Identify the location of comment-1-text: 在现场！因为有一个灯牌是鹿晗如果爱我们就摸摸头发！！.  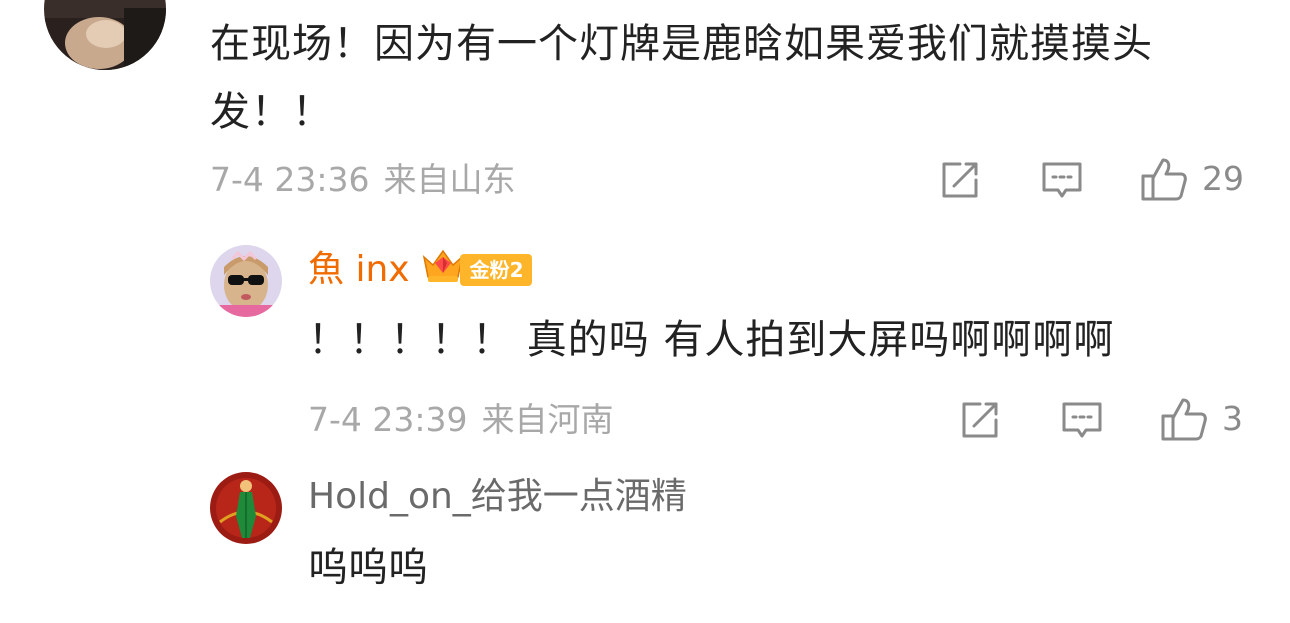
(681, 78).